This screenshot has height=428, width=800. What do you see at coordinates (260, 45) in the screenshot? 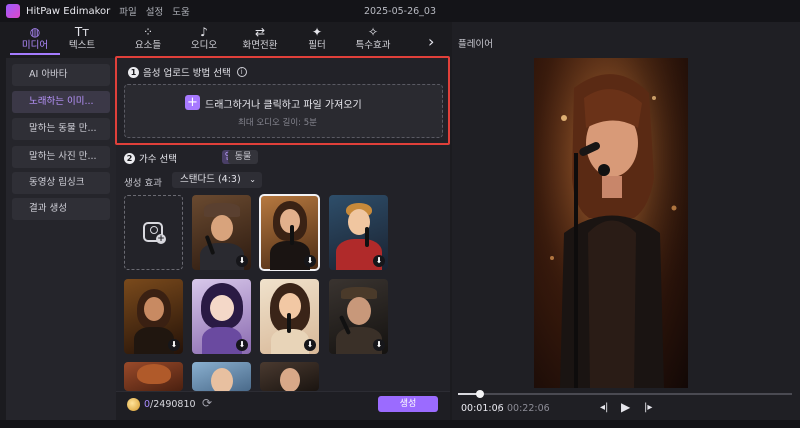
I see `tab-transition-label: 화면전환` at bounding box center [260, 45].